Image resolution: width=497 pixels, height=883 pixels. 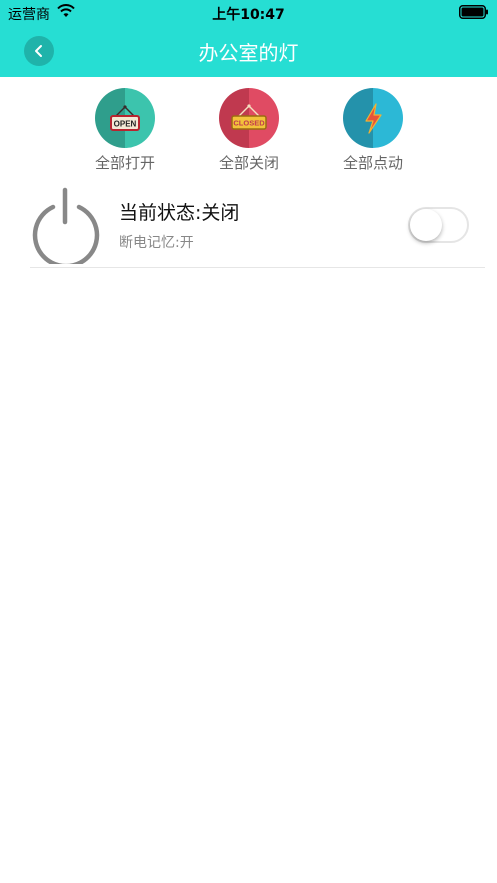 What do you see at coordinates (373, 118) in the screenshot?
I see `lightning-icon` at bounding box center [373, 118].